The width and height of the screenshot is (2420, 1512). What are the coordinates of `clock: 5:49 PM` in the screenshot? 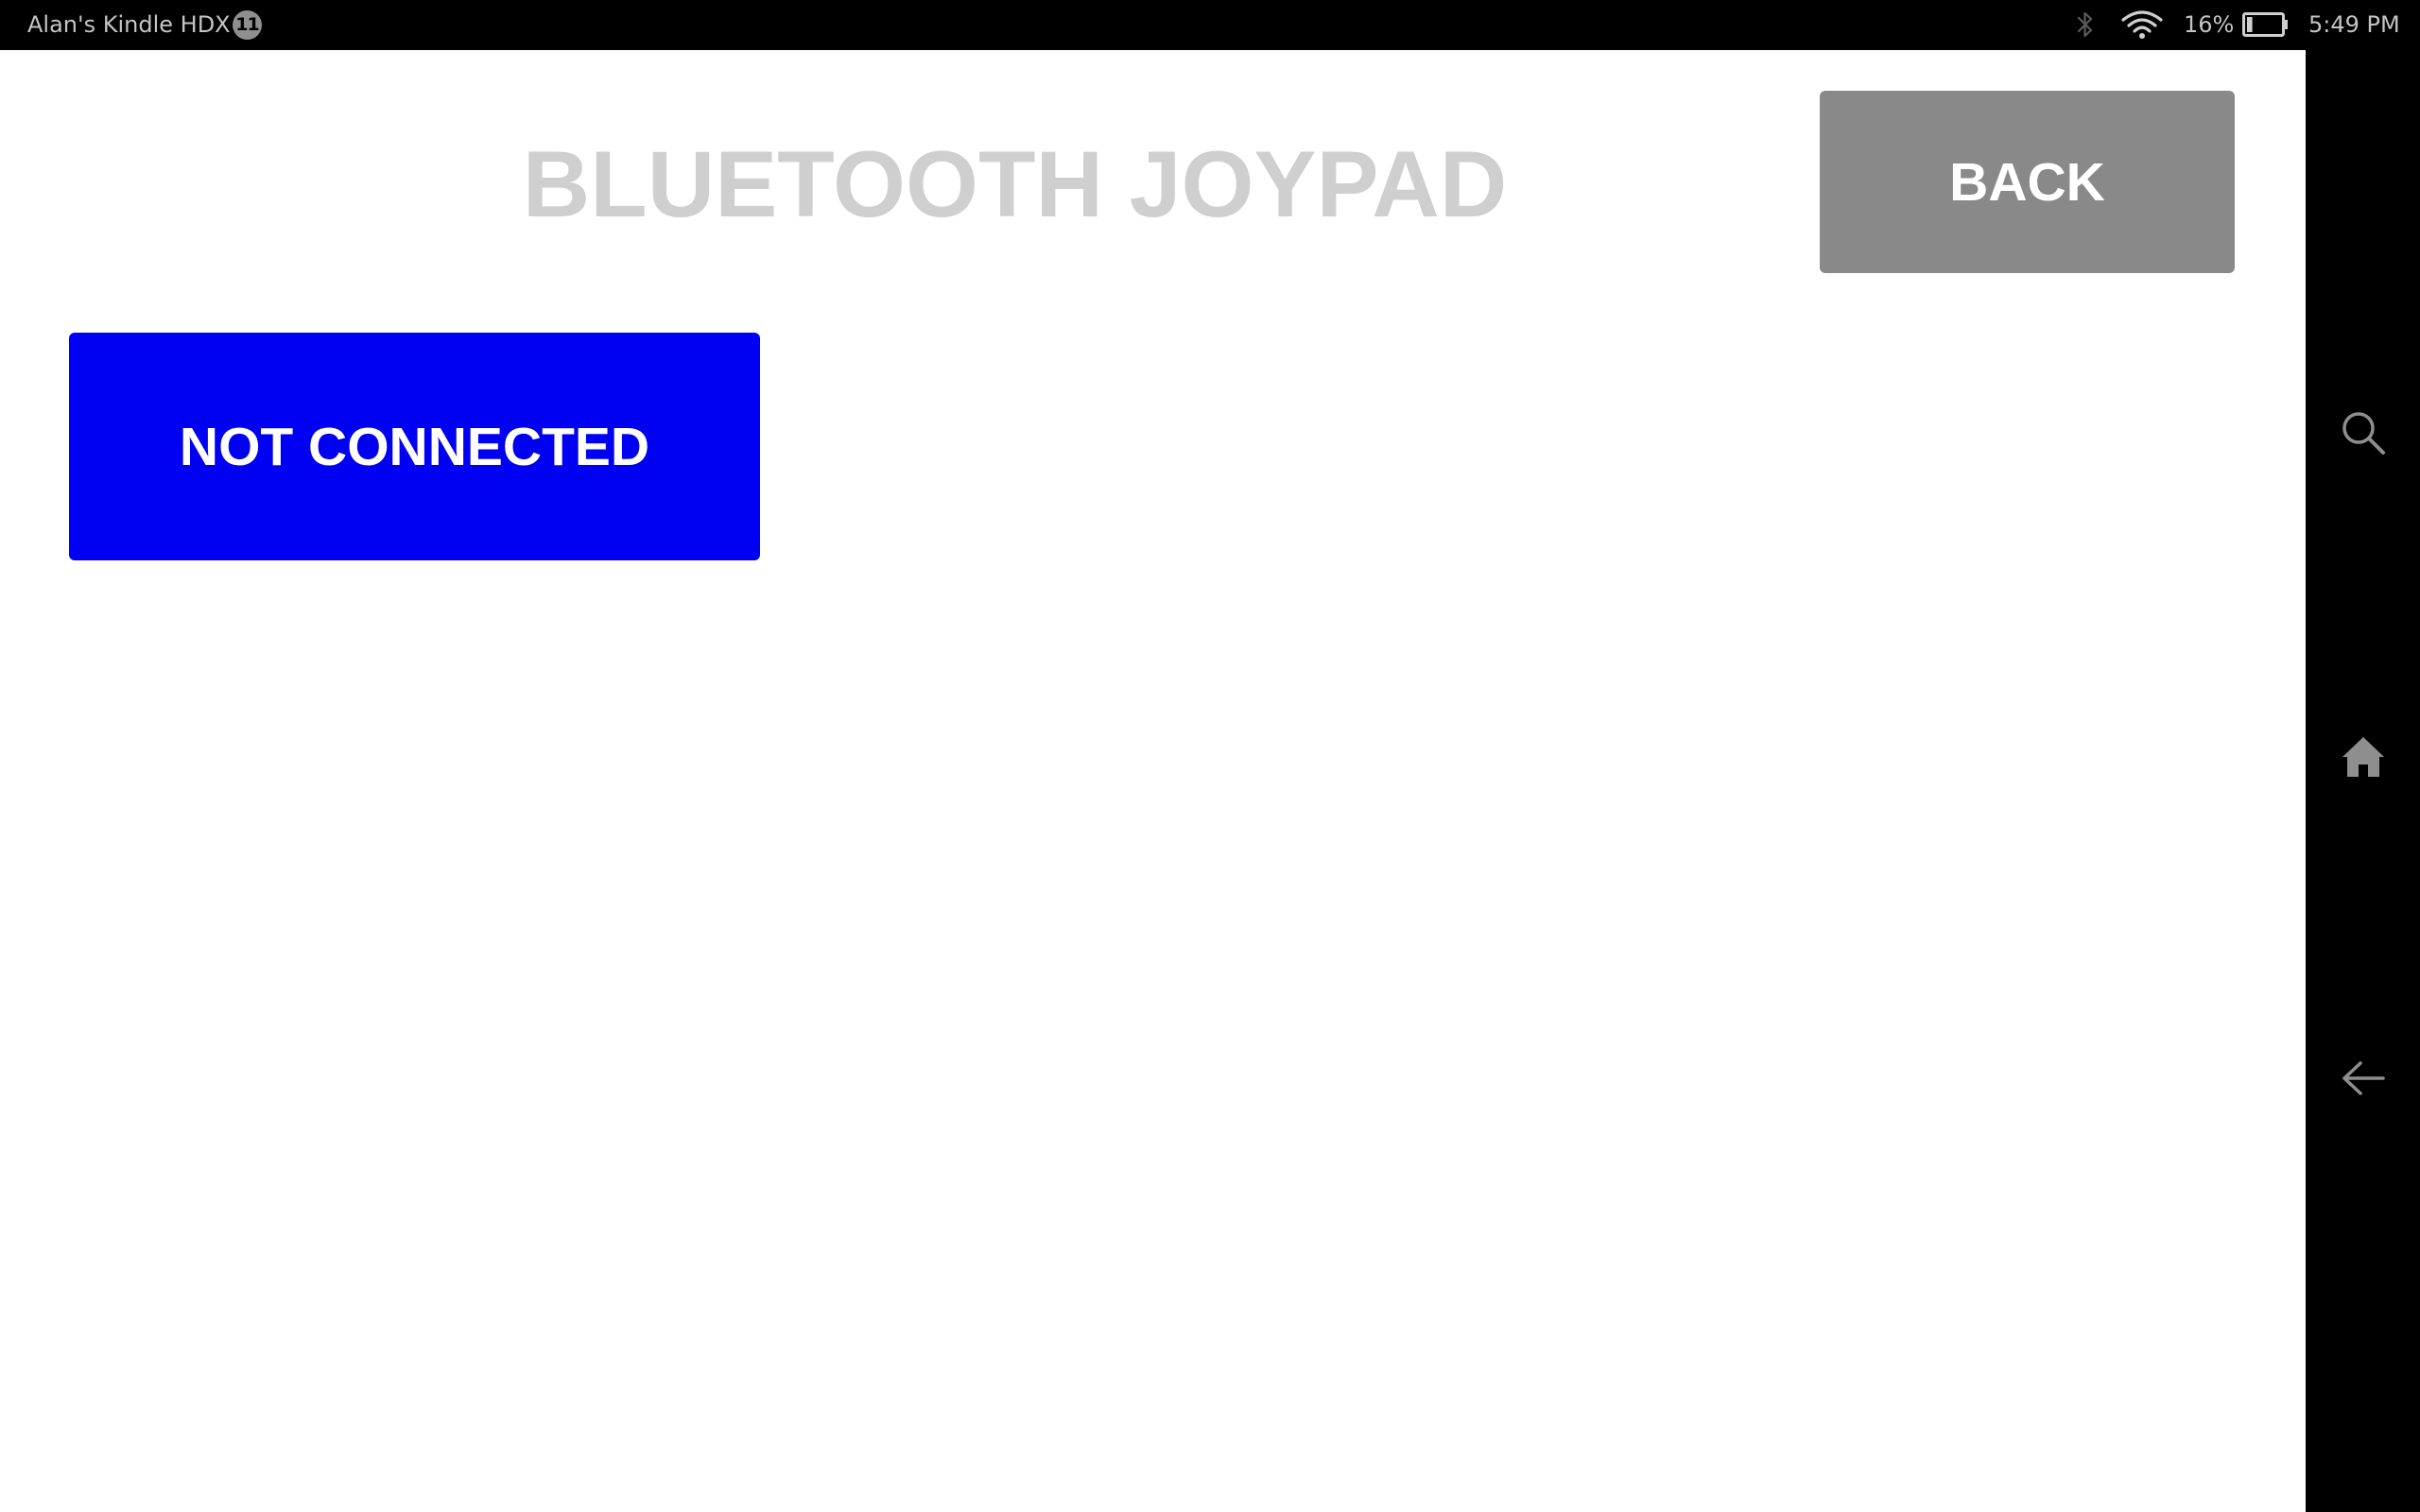 It's located at (2354, 24).